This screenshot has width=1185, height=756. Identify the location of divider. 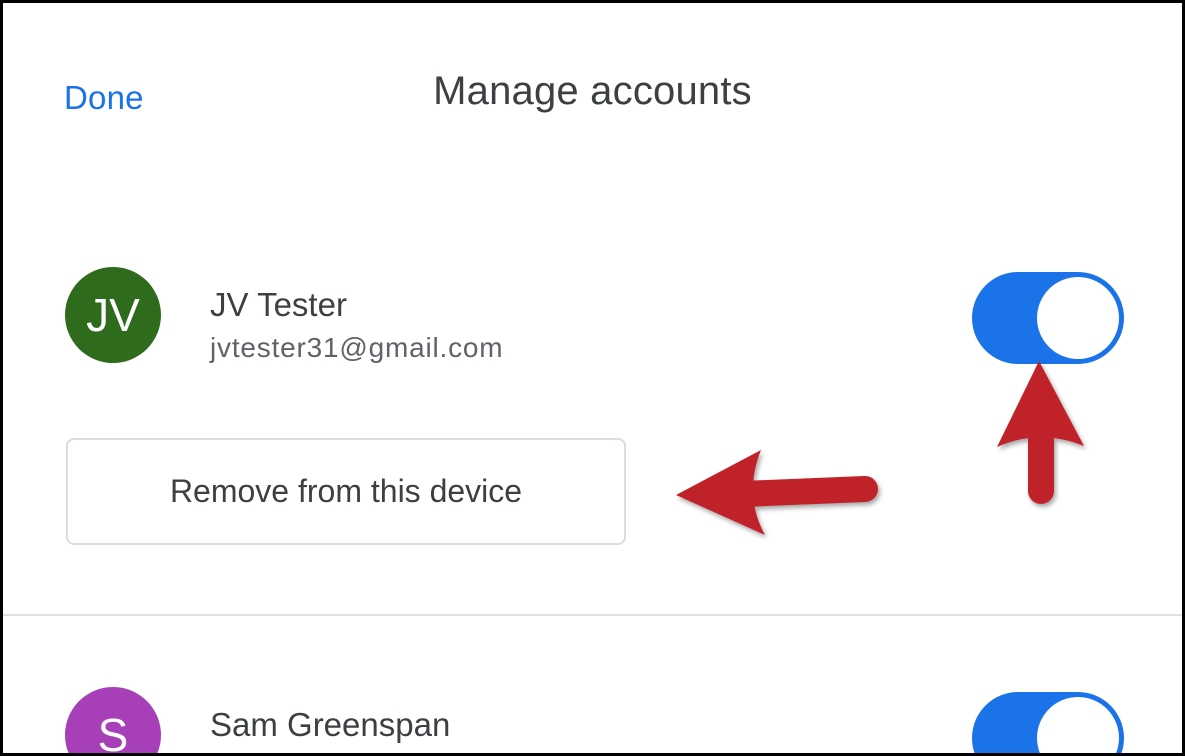
(592, 615).